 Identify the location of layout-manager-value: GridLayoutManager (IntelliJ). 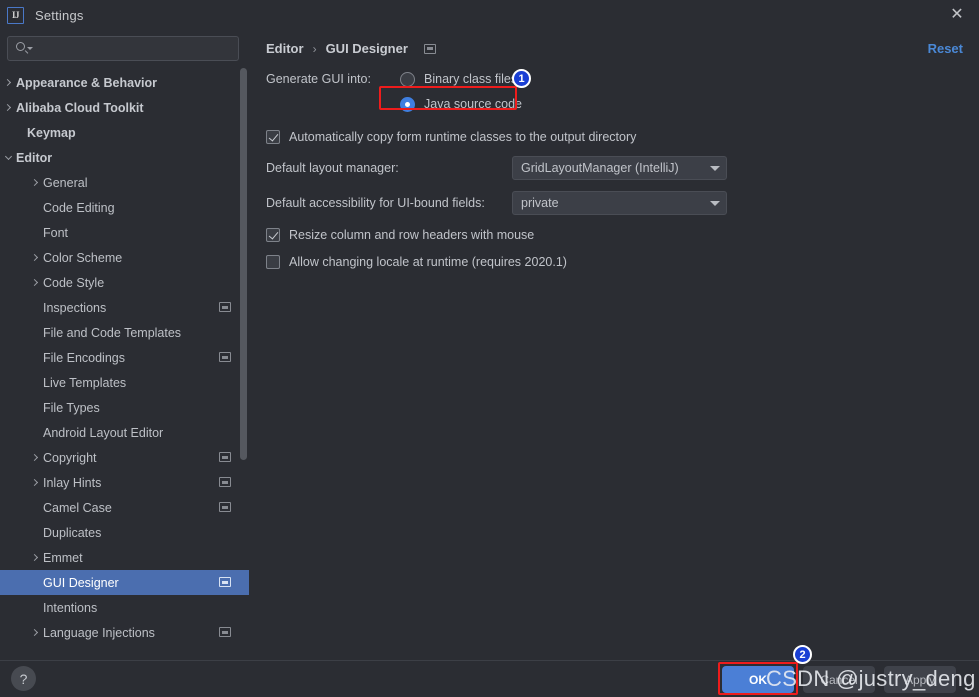
(600, 168).